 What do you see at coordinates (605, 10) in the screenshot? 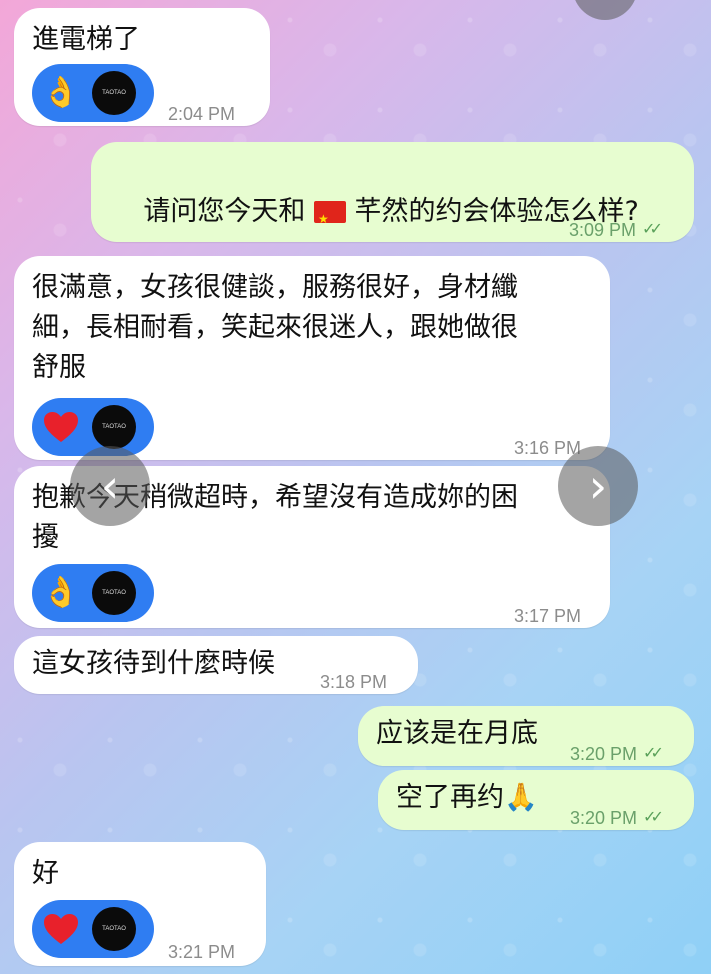
I see `scroll-indicator` at bounding box center [605, 10].